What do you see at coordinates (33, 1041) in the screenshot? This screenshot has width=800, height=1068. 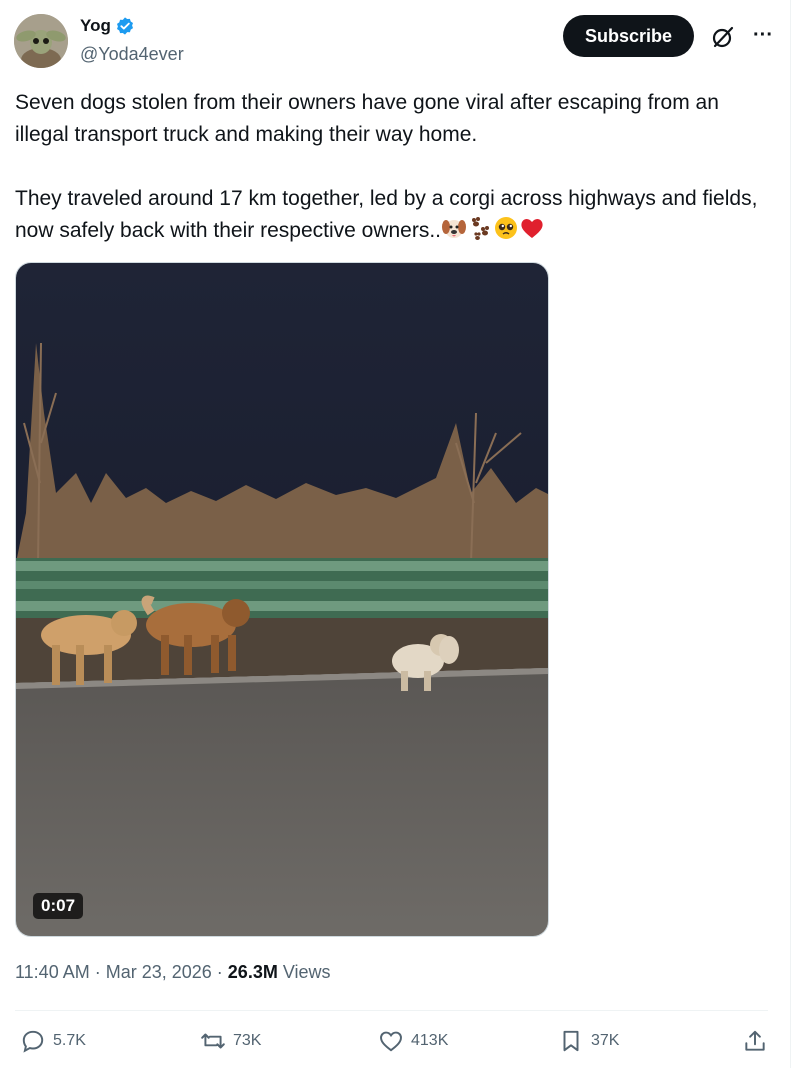 I see `reply-icon` at bounding box center [33, 1041].